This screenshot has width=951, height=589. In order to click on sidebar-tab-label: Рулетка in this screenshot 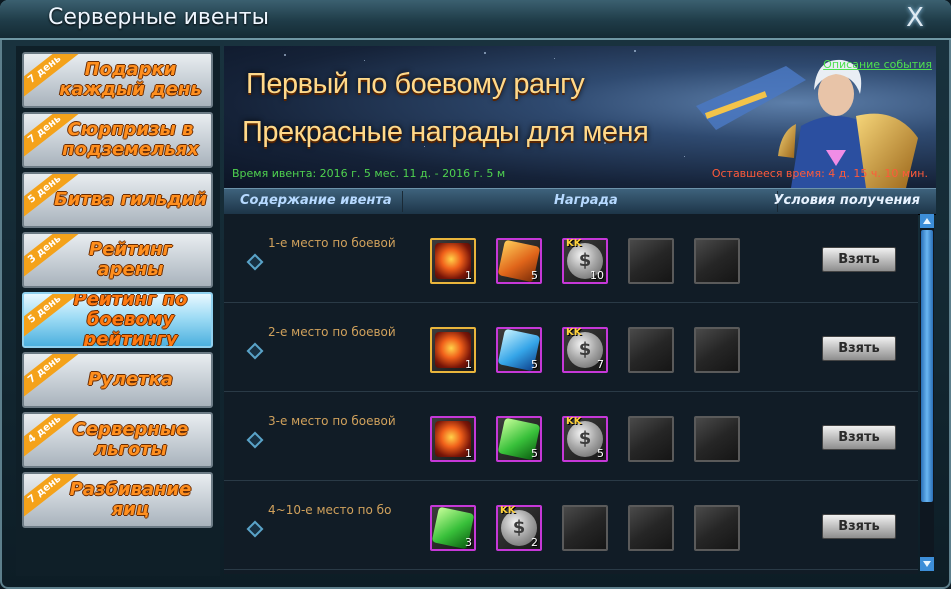, I will do `click(130, 379)`.